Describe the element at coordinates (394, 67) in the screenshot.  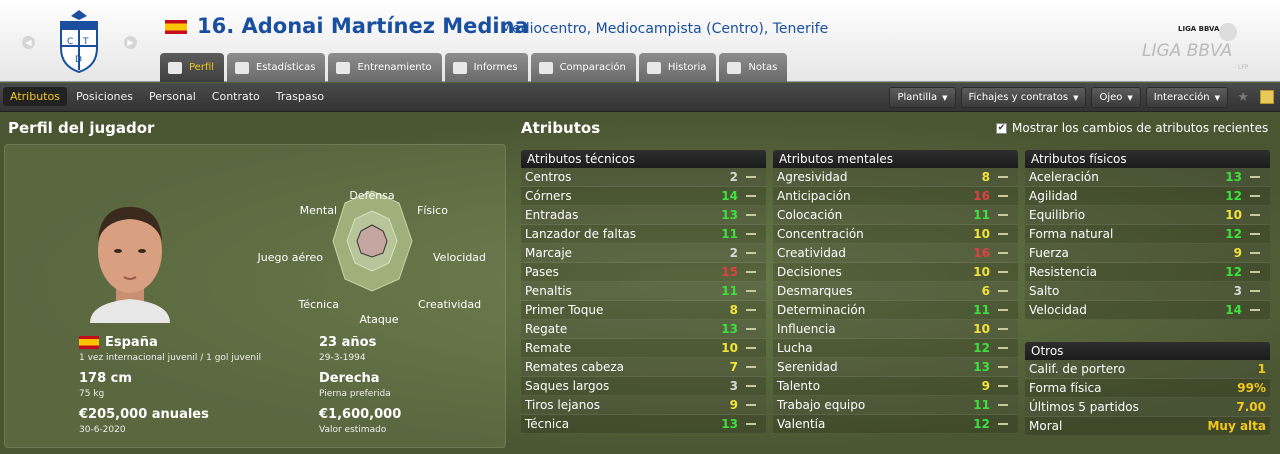
I see `tab-label: Entrenamiento` at that location.